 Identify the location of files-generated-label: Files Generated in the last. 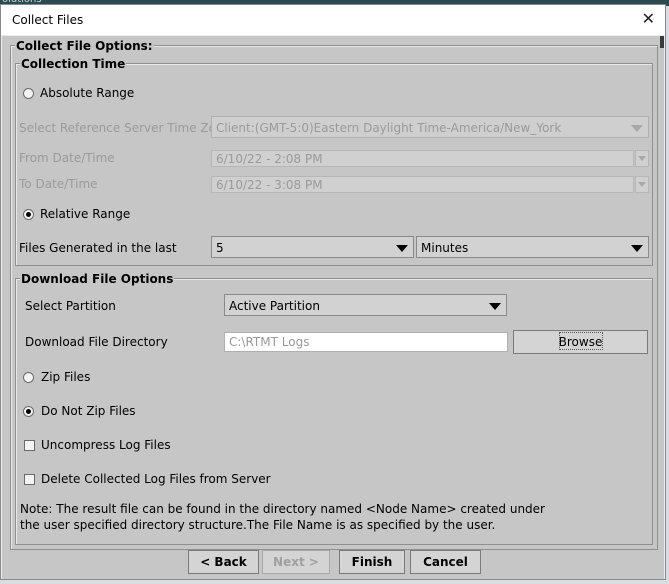
(98, 248).